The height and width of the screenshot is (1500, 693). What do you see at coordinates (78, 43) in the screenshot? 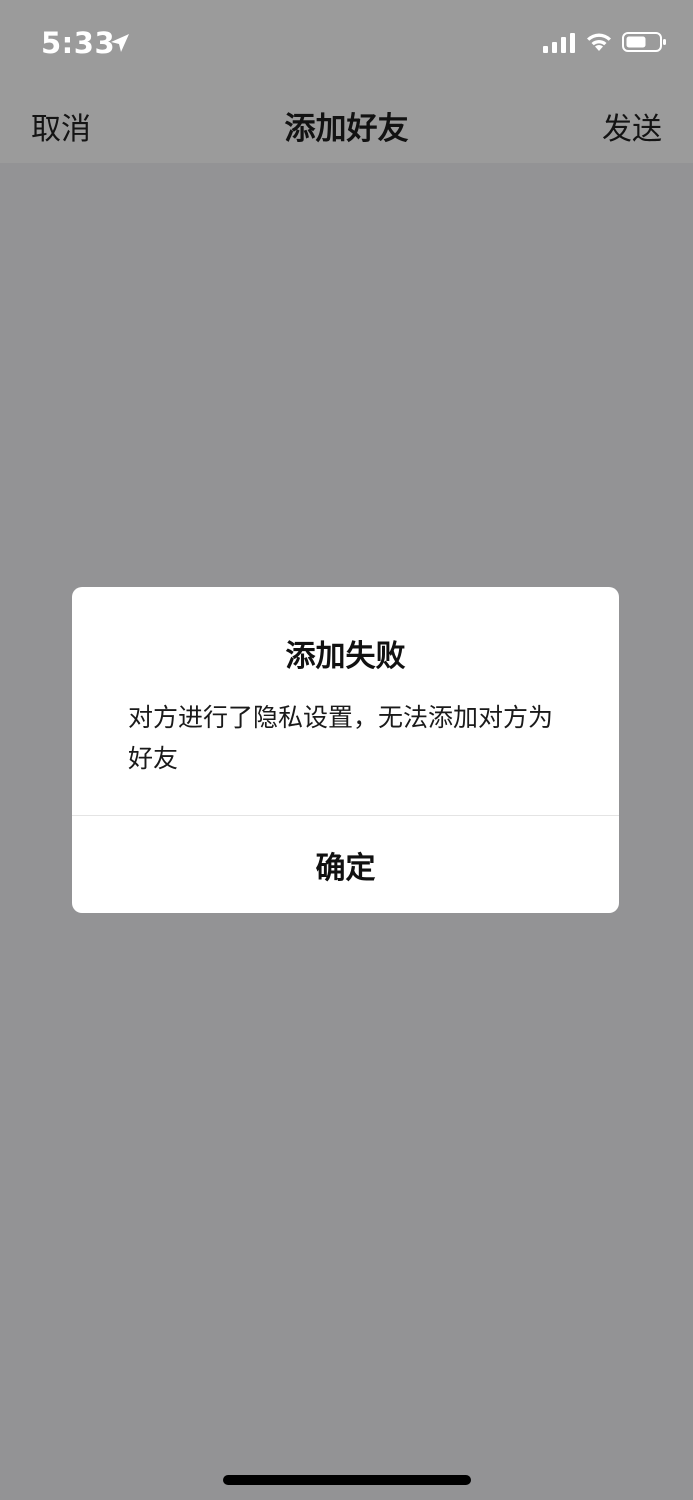
I see `status-time: 5:33` at bounding box center [78, 43].